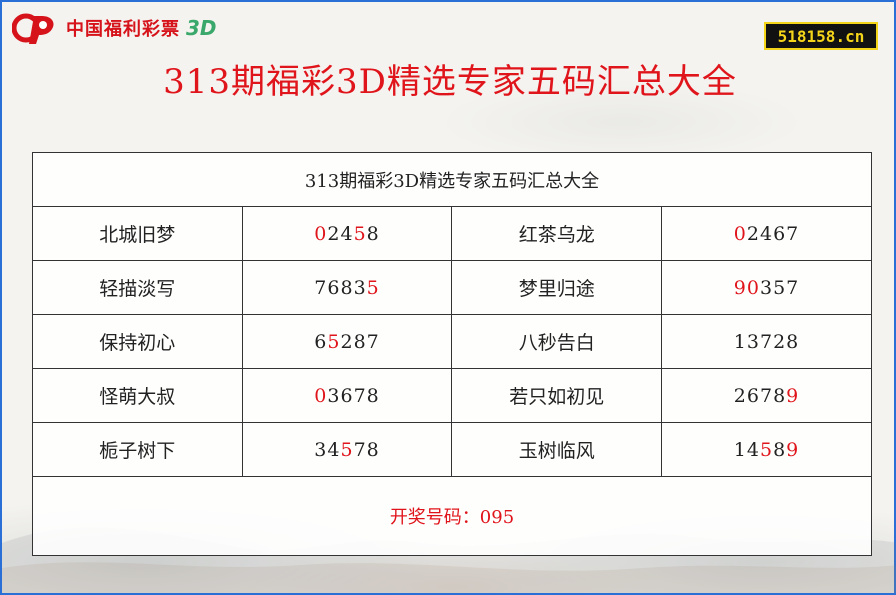  I want to click on expert-name: 红茶乌龙, so click(557, 233).